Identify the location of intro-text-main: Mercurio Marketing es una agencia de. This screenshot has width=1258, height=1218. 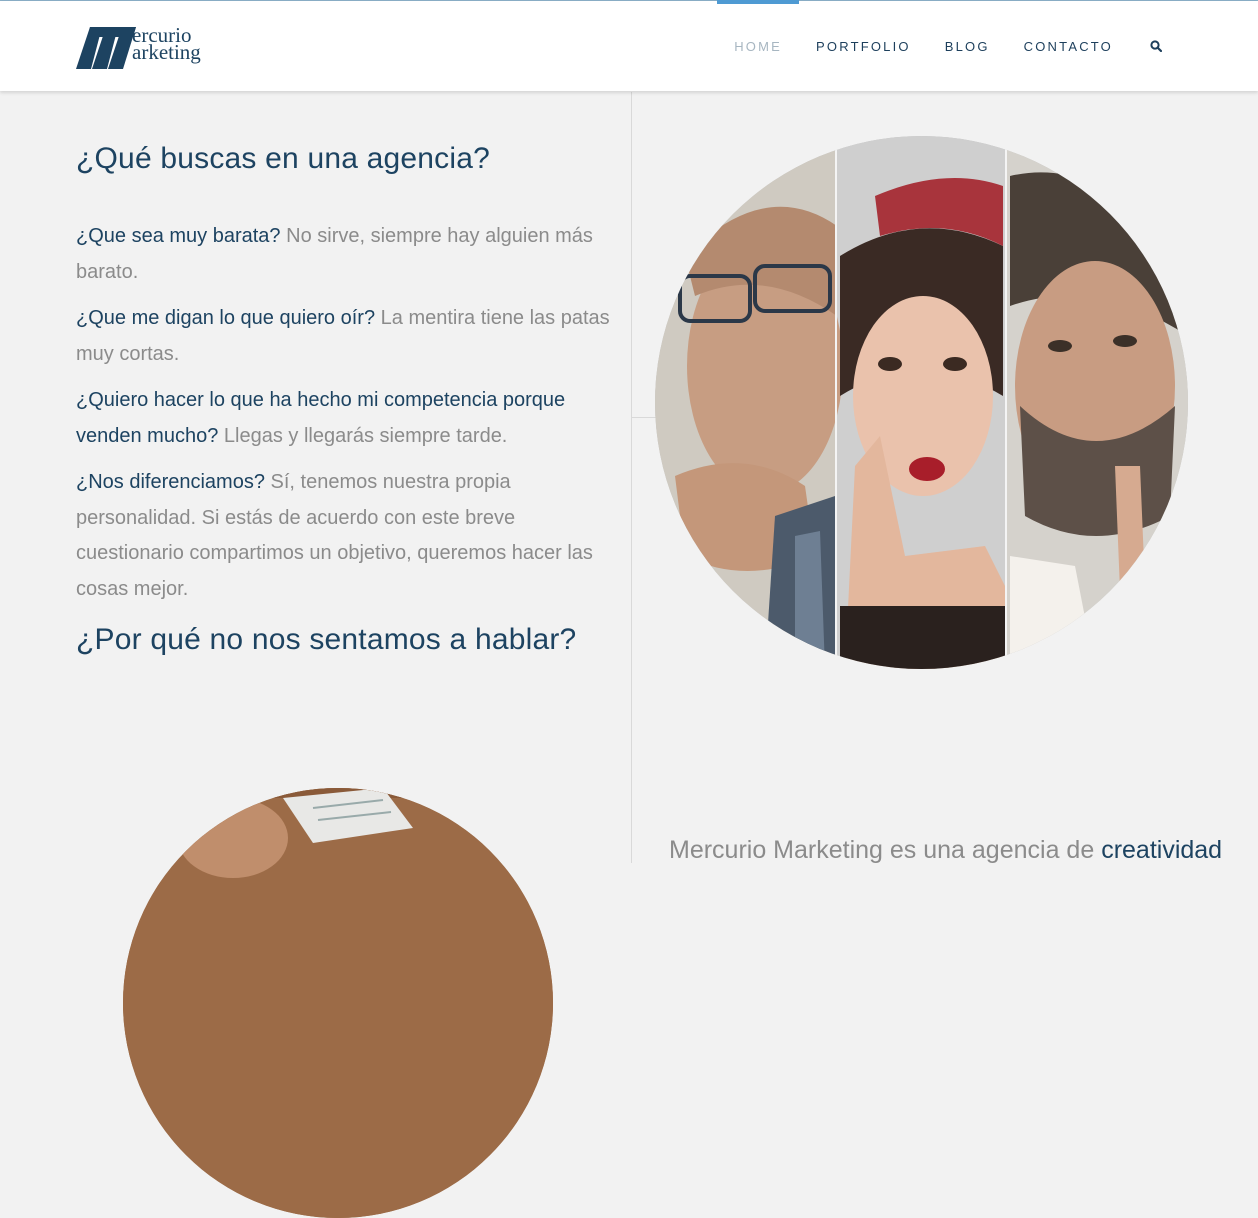
(882, 850).